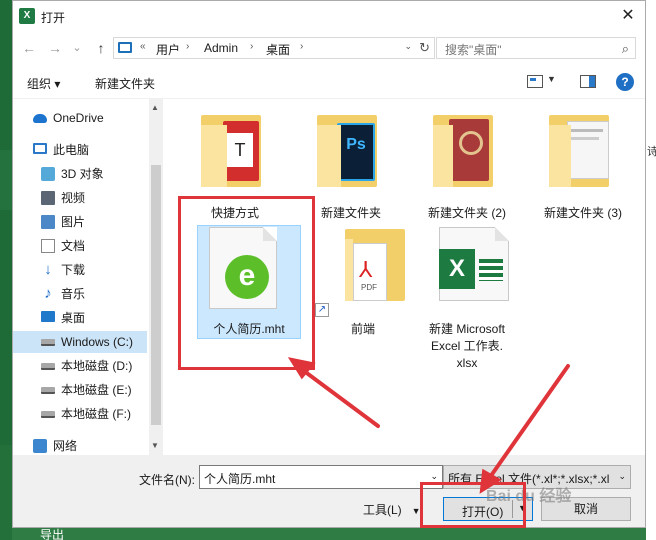  I want to click on organize-button: 组织 ▾, so click(43, 83).